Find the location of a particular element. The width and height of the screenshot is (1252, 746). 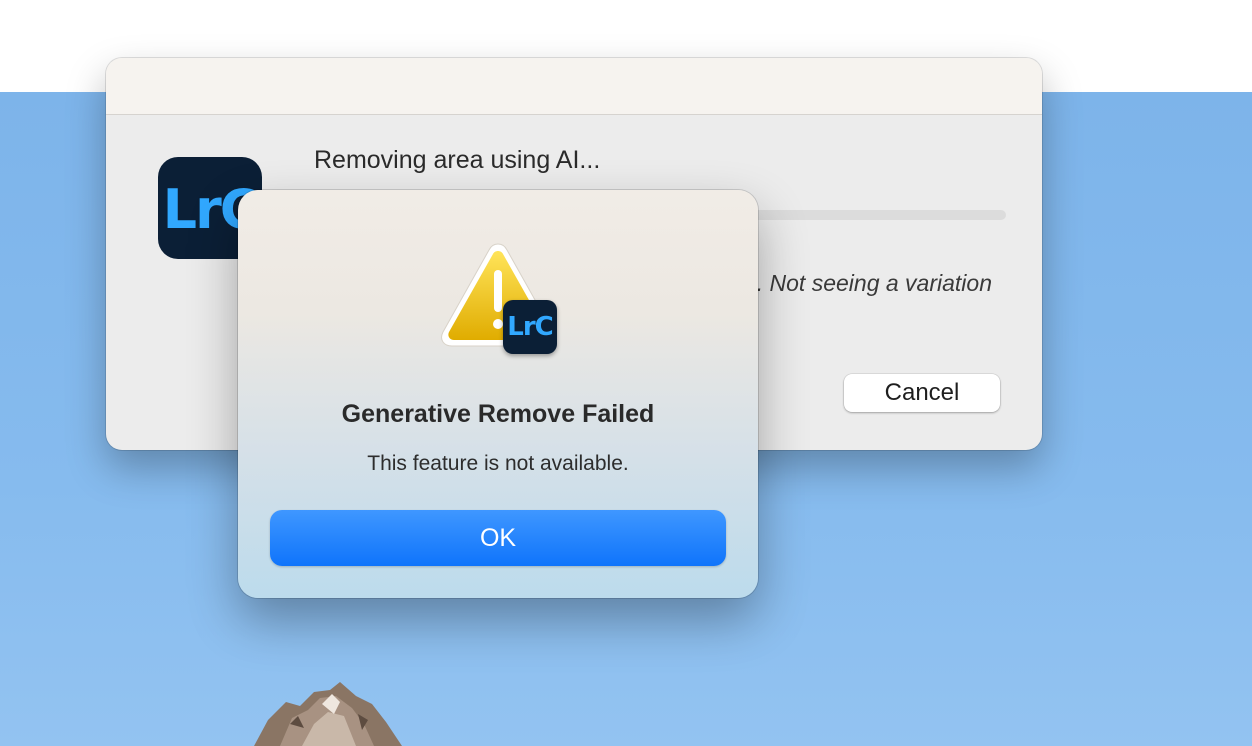

progress-dialog-titlebar is located at coordinates (574, 86).